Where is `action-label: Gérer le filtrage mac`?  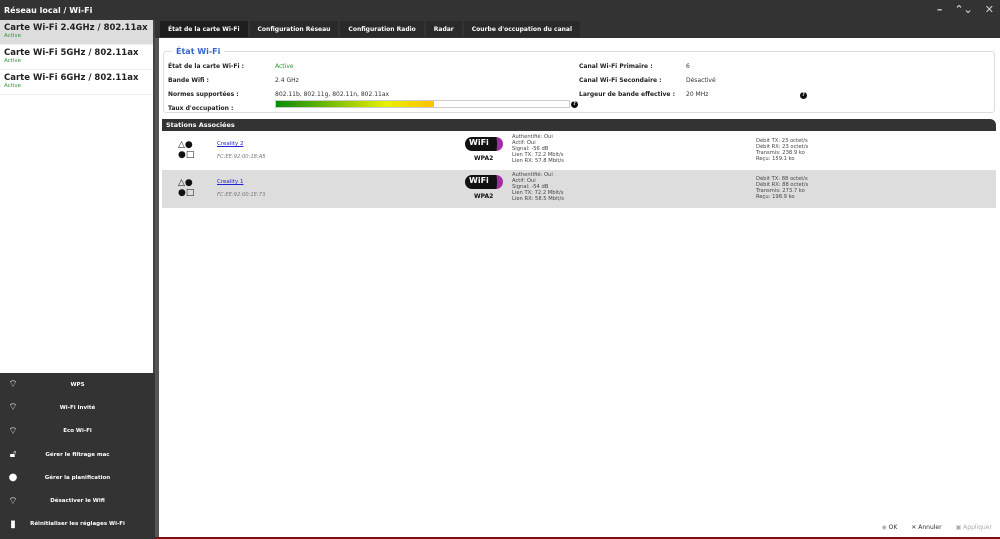 action-label: Gérer le filtrage mac is located at coordinates (77, 454).